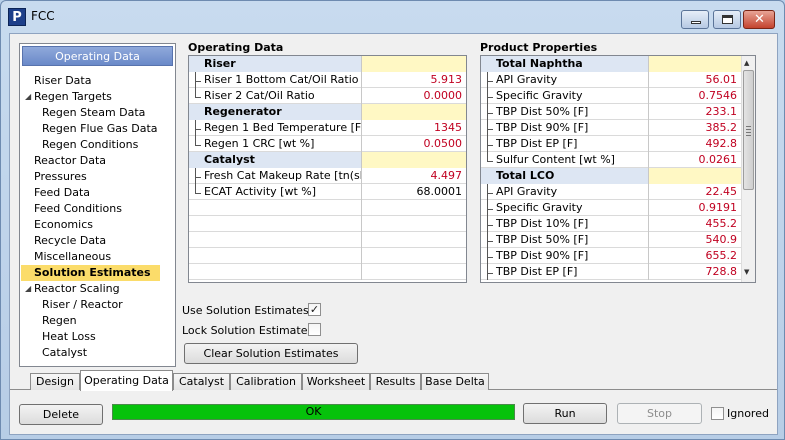  What do you see at coordinates (414, 128) in the screenshot?
I see `grid-cell-value: 1345` at bounding box center [414, 128].